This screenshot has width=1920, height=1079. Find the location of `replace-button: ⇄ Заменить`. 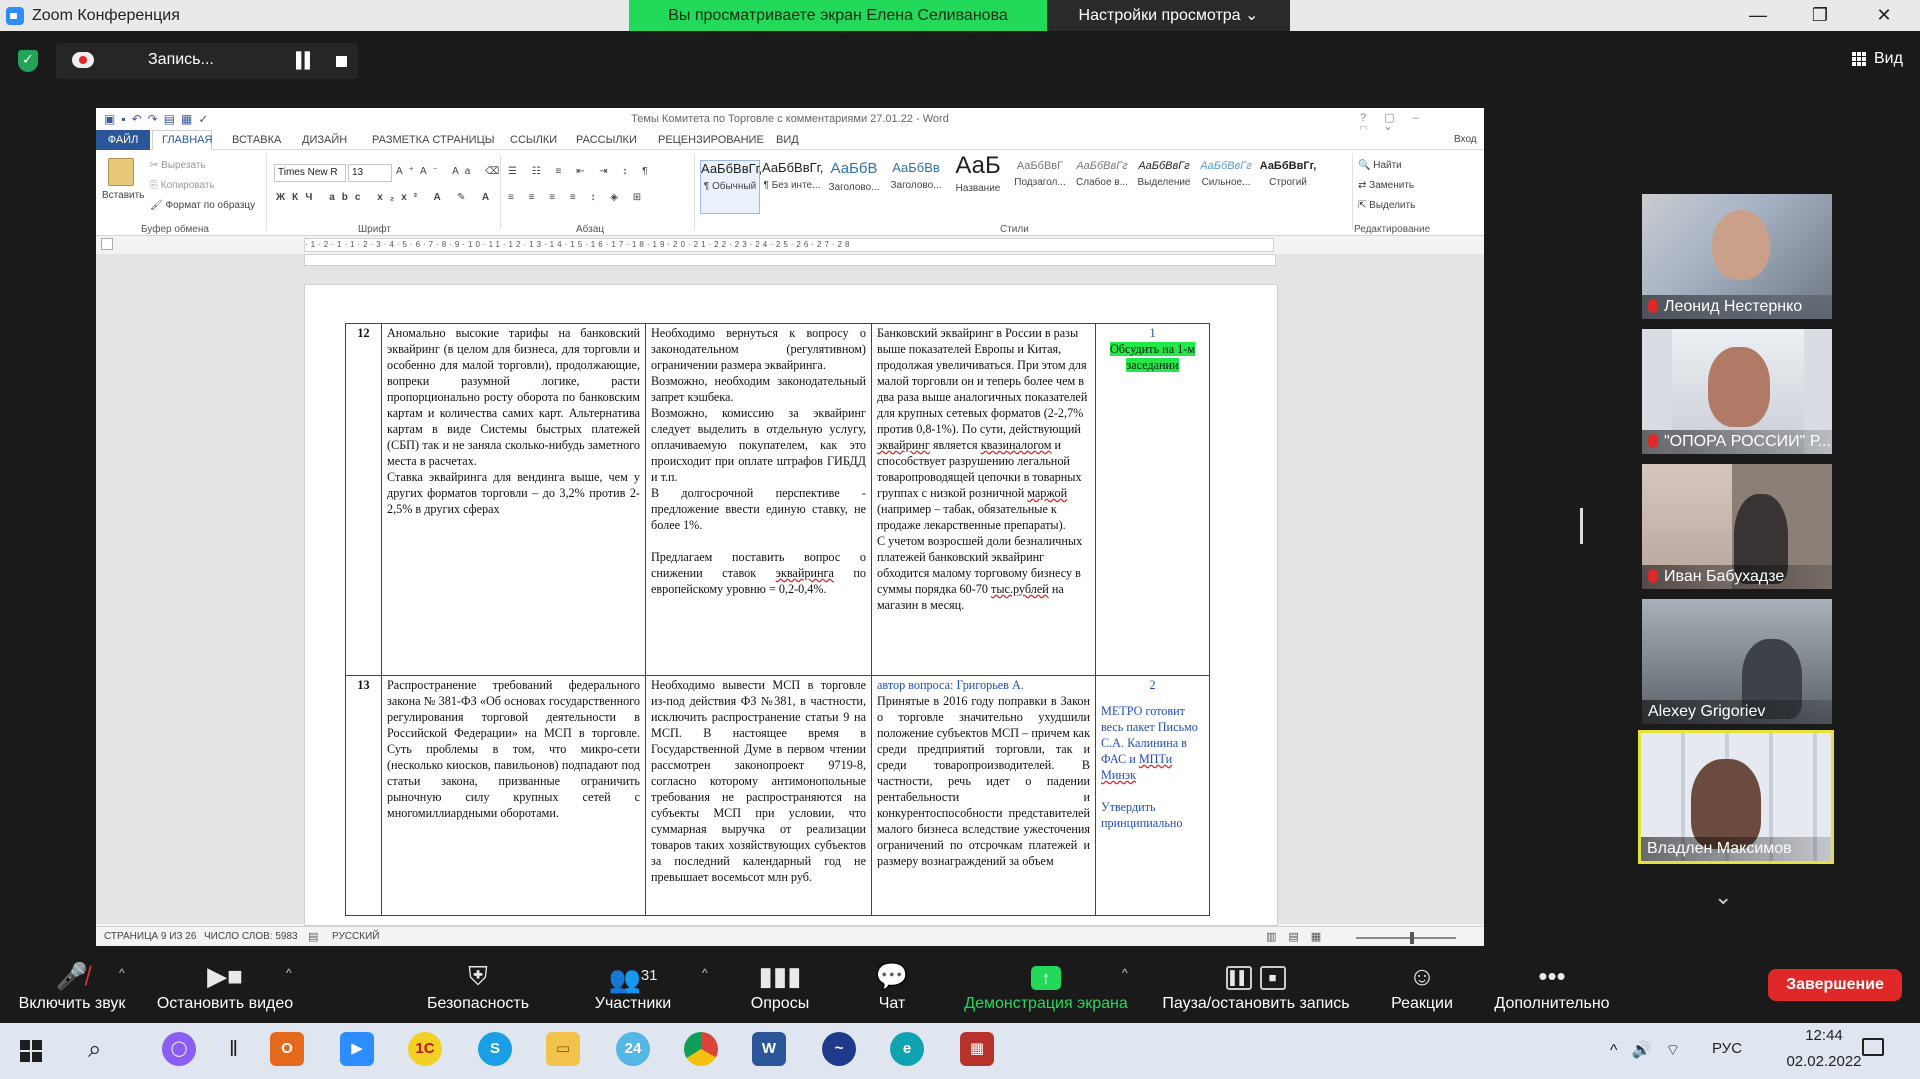

replace-button: ⇄ Заменить is located at coordinates (1386, 185).